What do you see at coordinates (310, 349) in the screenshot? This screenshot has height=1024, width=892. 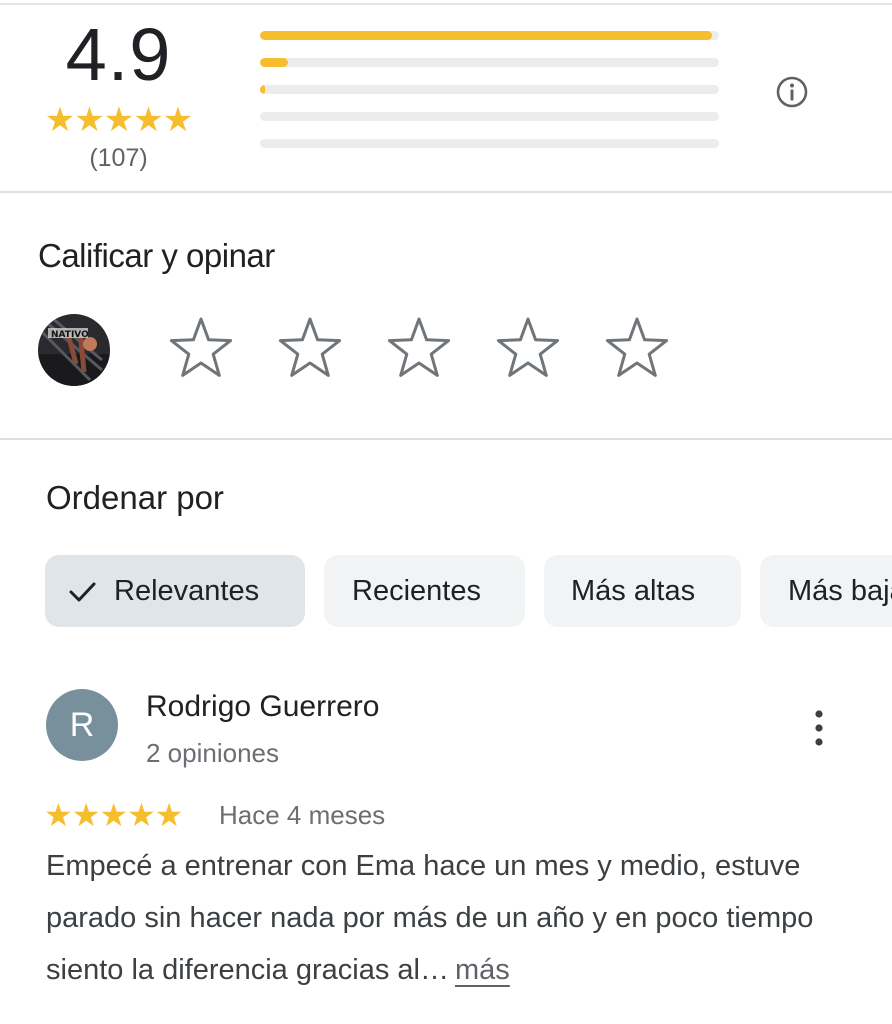 I see `rate-star-2-icon` at bounding box center [310, 349].